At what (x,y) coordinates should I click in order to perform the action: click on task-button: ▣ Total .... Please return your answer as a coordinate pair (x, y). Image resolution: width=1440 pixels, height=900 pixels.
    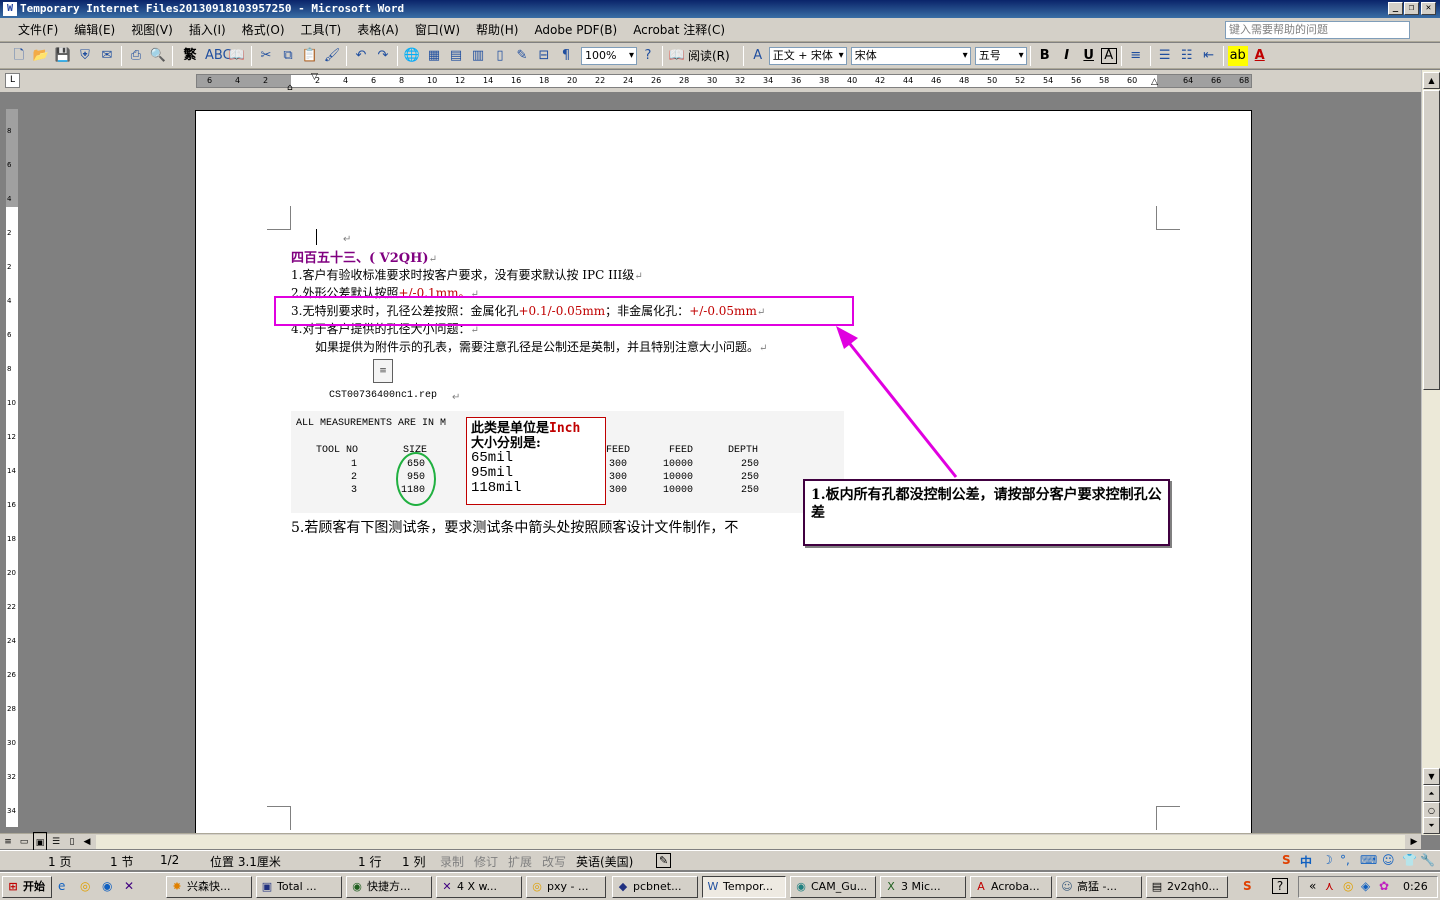
    Looking at the image, I should click on (299, 887).